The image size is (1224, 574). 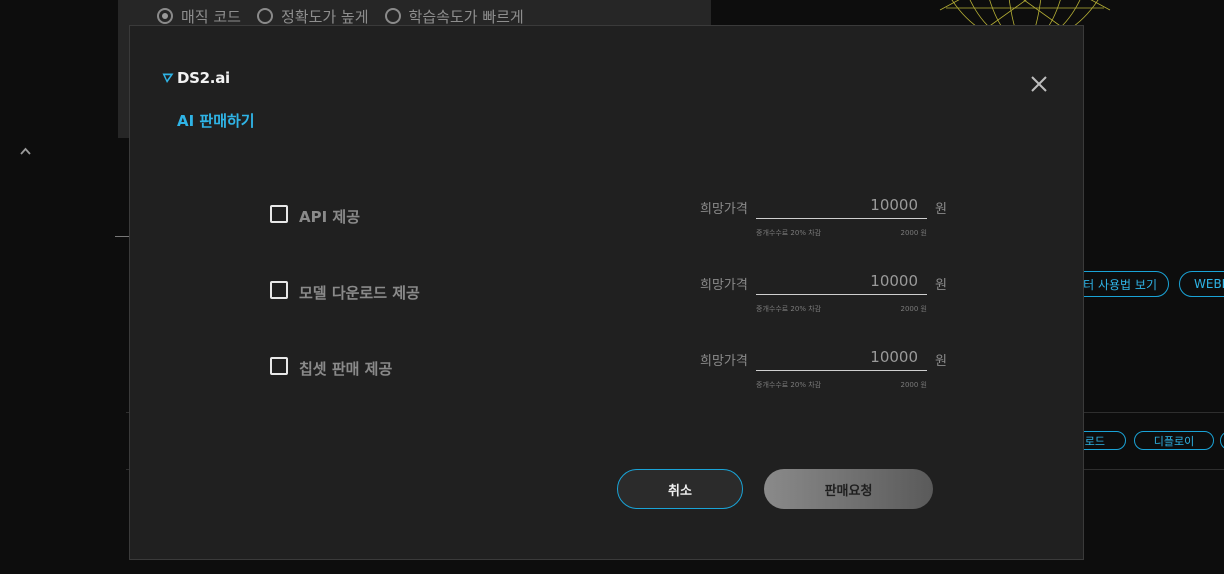 What do you see at coordinates (279, 214) in the screenshot?
I see `checkbox-api` at bounding box center [279, 214].